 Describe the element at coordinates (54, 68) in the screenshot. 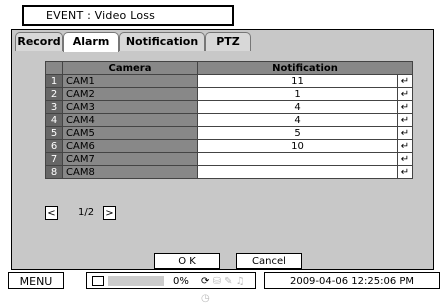

I see `header-number` at that location.